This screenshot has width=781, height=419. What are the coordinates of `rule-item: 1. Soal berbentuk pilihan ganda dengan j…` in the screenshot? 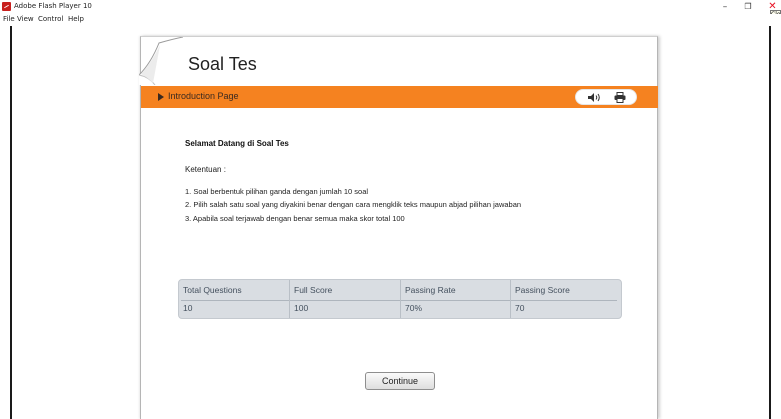 It's located at (277, 191).